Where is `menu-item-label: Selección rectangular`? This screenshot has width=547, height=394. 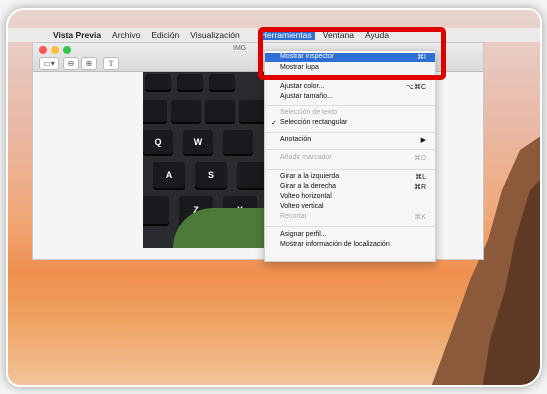 menu-item-label: Selección rectangular is located at coordinates (314, 122).